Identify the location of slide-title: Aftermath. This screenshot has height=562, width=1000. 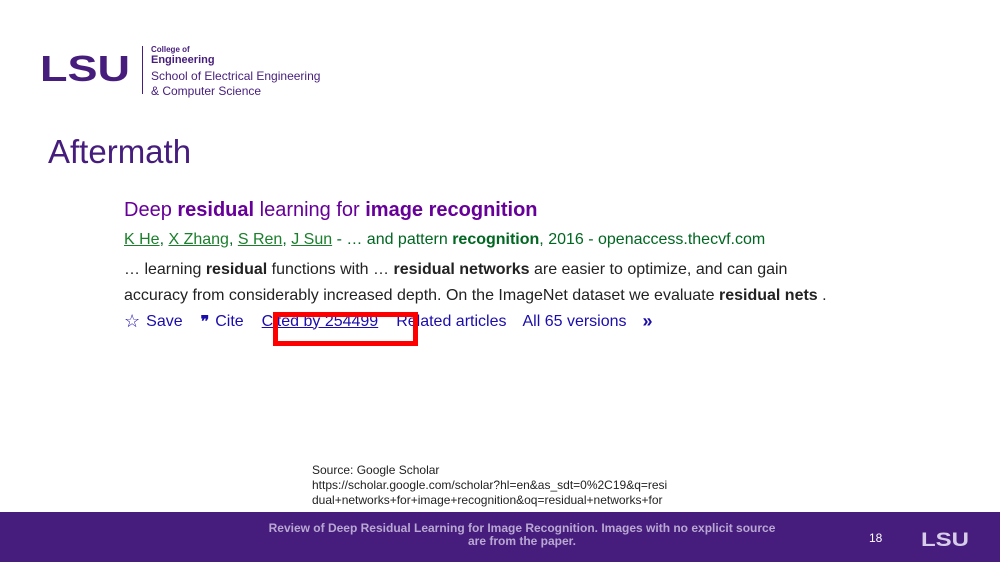
(120, 151).